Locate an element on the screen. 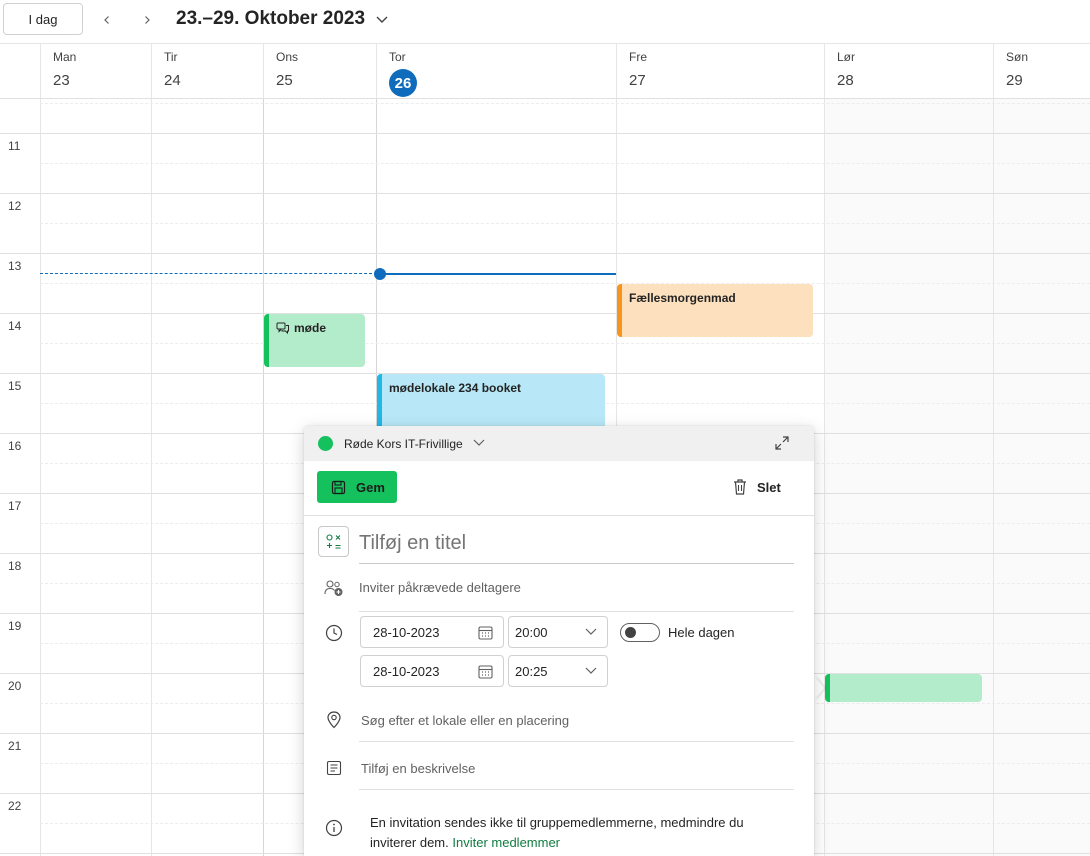  popup-pointer is located at coordinates (819, 688).